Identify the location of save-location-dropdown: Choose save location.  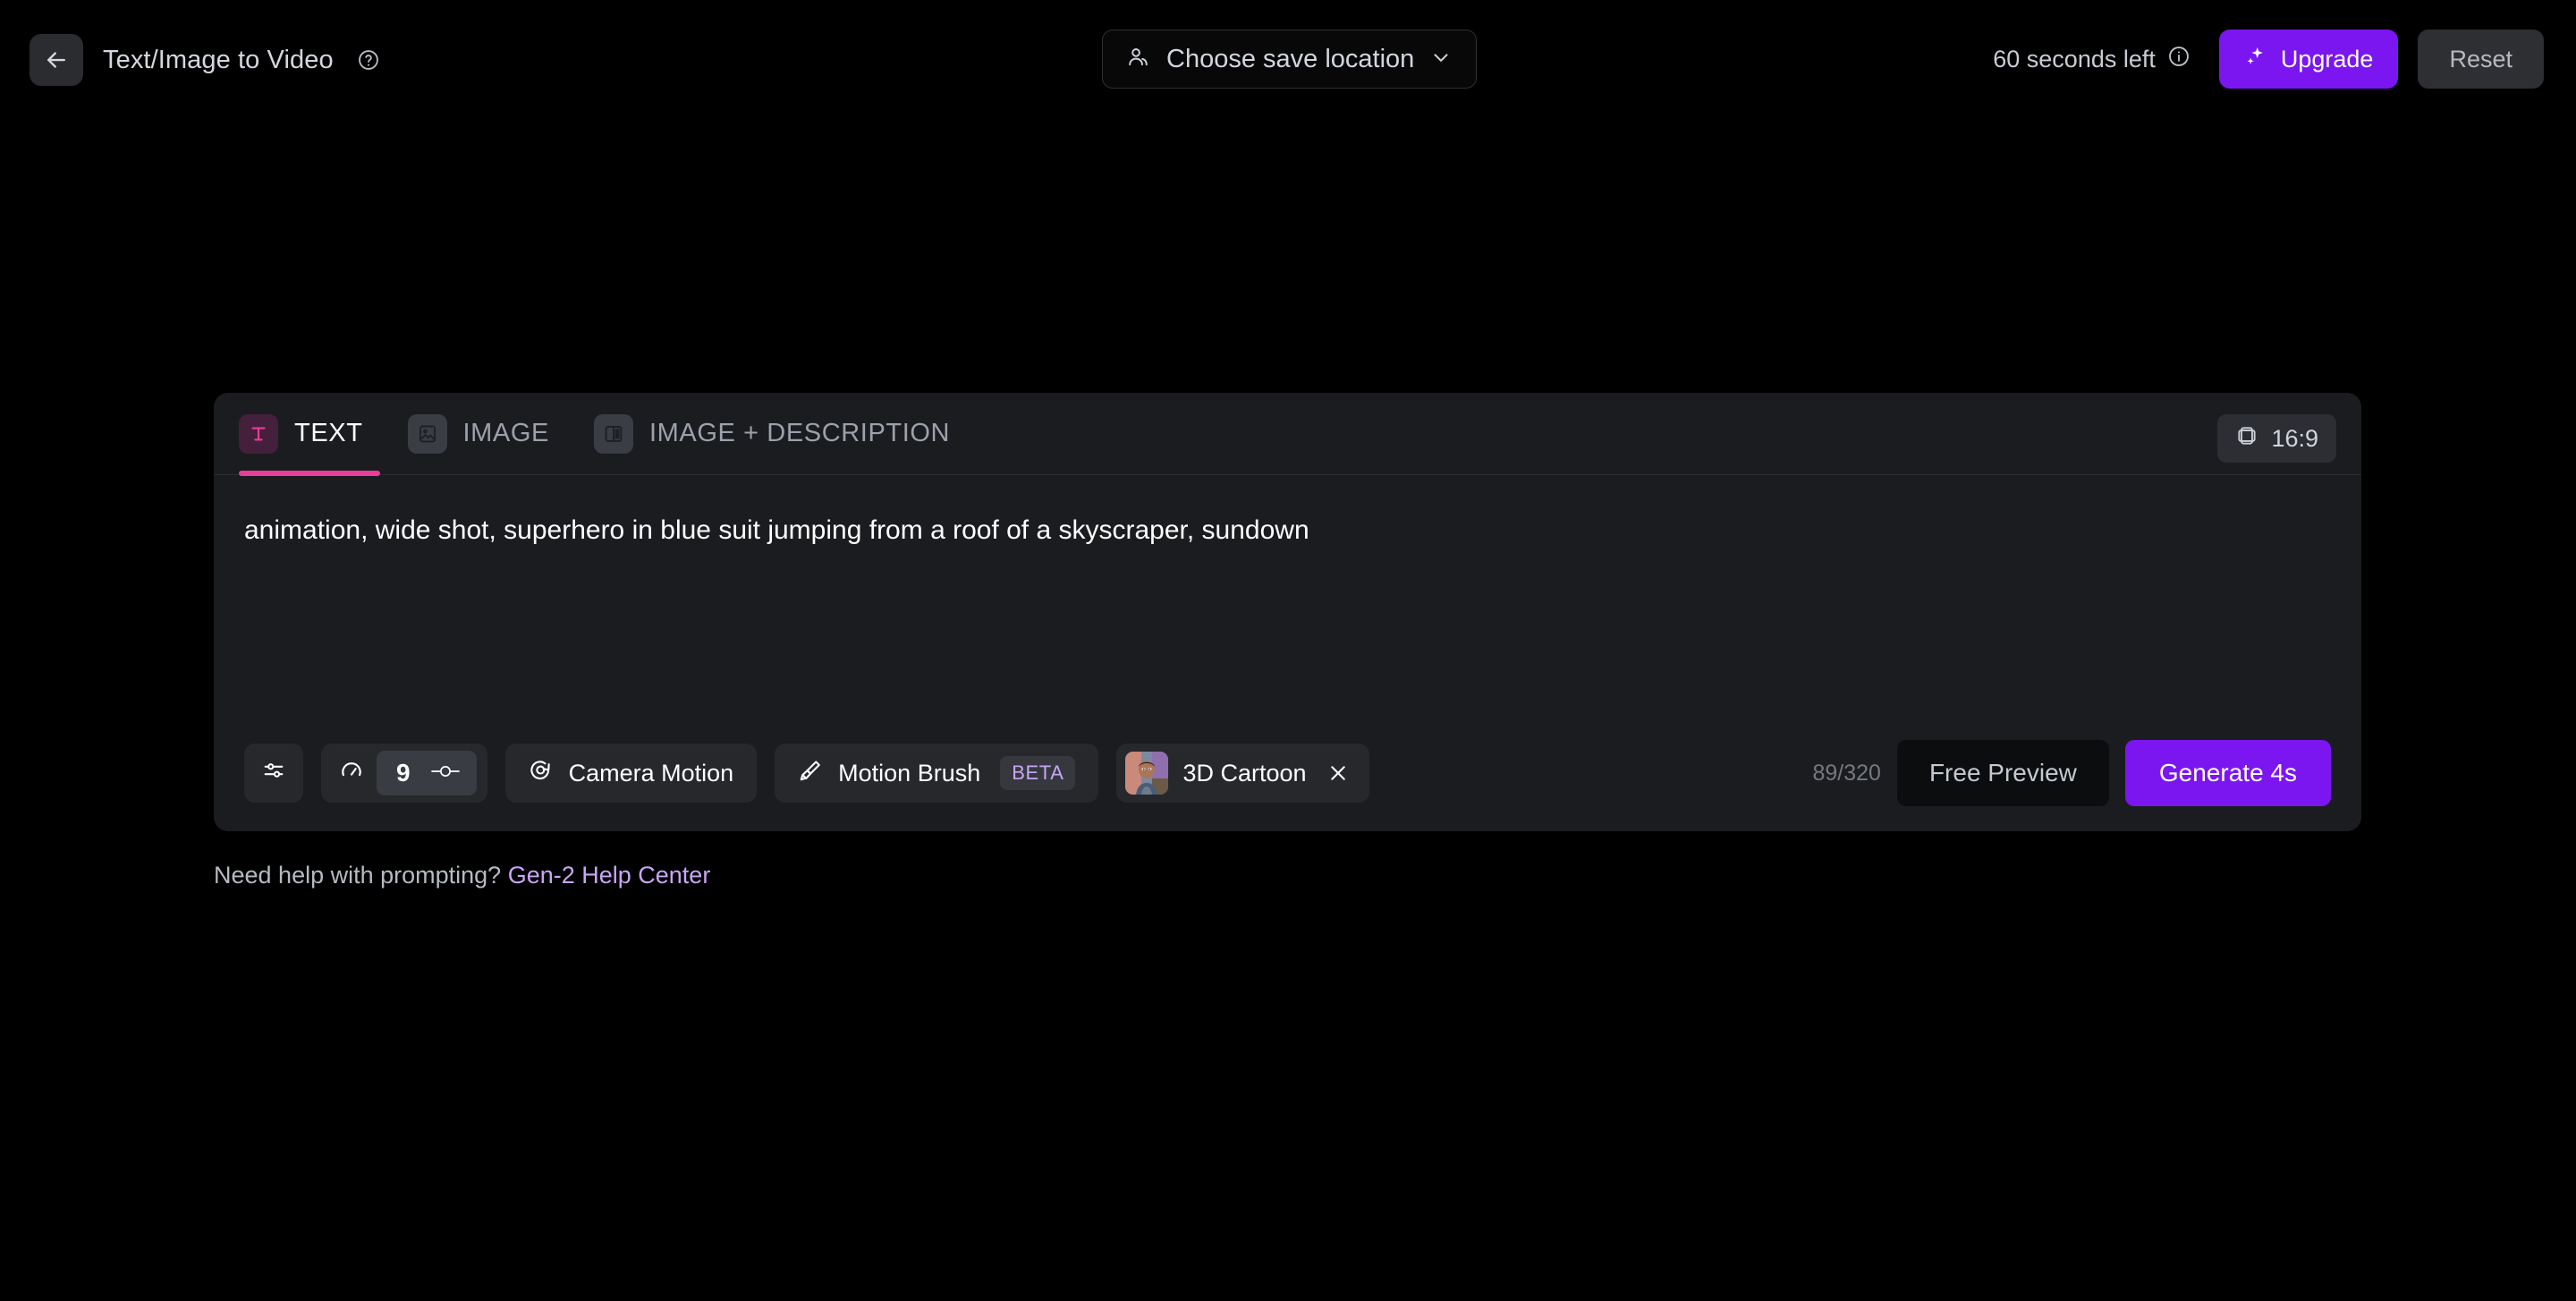
(1290, 59).